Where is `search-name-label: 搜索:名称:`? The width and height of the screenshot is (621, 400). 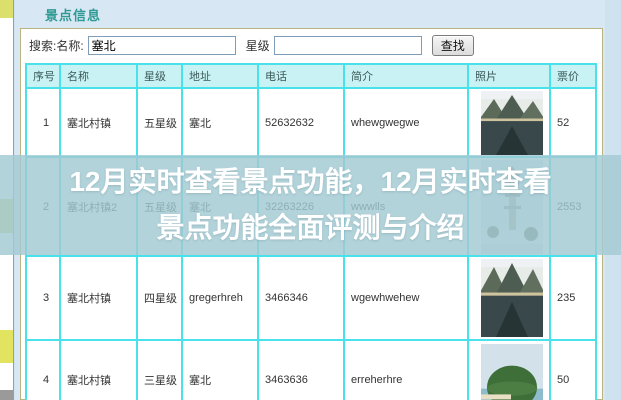 search-name-label: 搜索:名称: is located at coordinates (56, 45).